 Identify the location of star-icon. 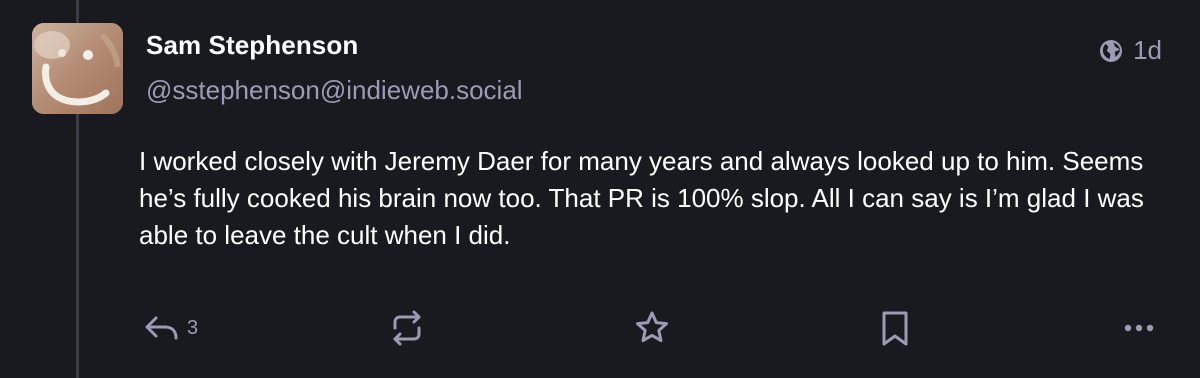
(652, 328).